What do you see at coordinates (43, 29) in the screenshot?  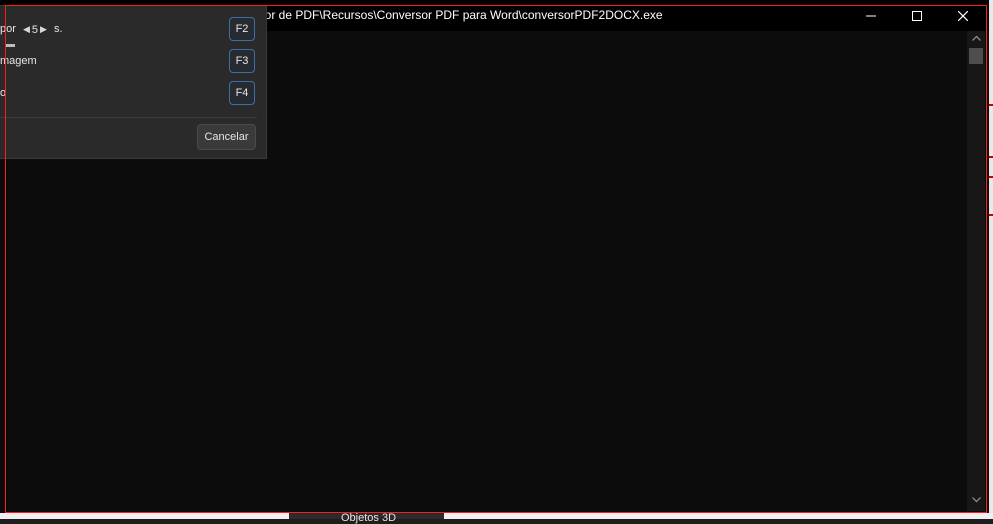 I see `stepper-right-icon: ▶` at bounding box center [43, 29].